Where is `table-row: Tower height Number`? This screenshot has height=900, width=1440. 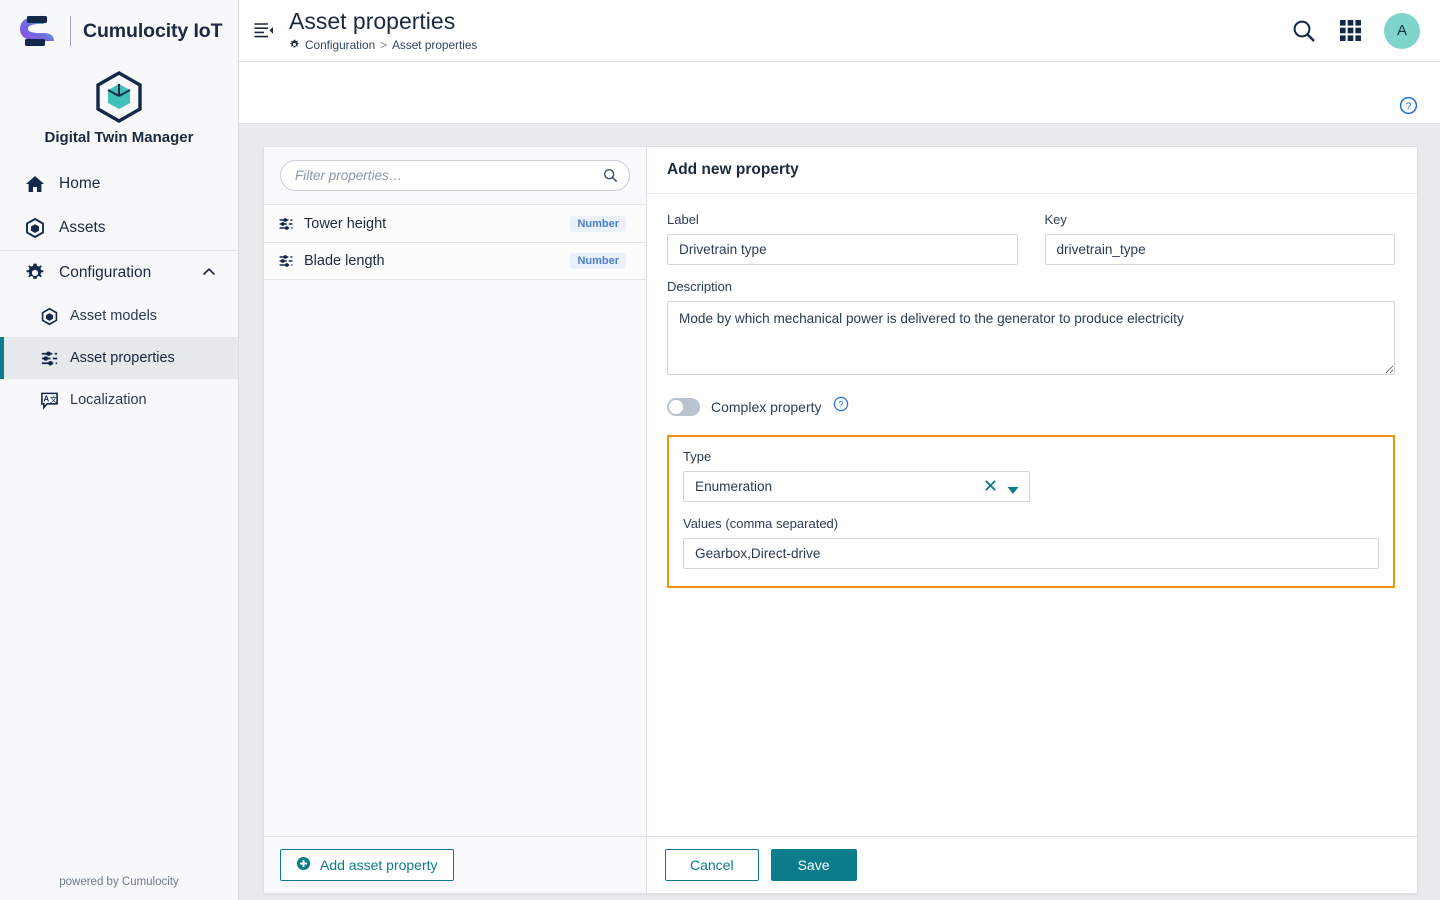
table-row: Tower height Number is located at coordinates (455, 223).